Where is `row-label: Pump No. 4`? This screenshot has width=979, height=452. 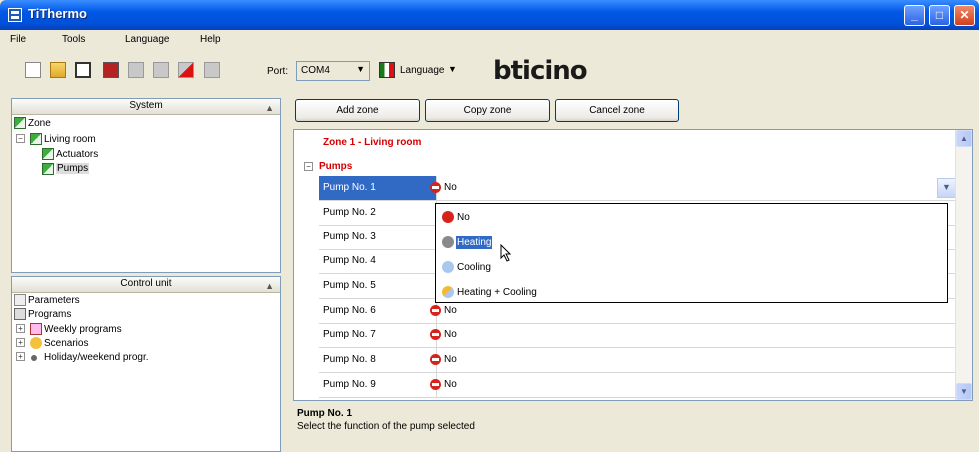 row-label: Pump No. 4 is located at coordinates (378, 261).